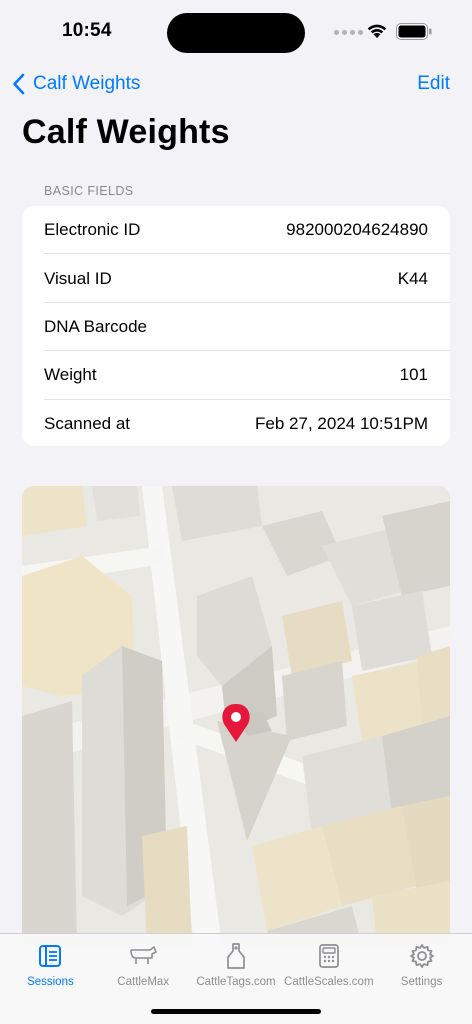  I want to click on row-label: Scanned at, so click(87, 423).